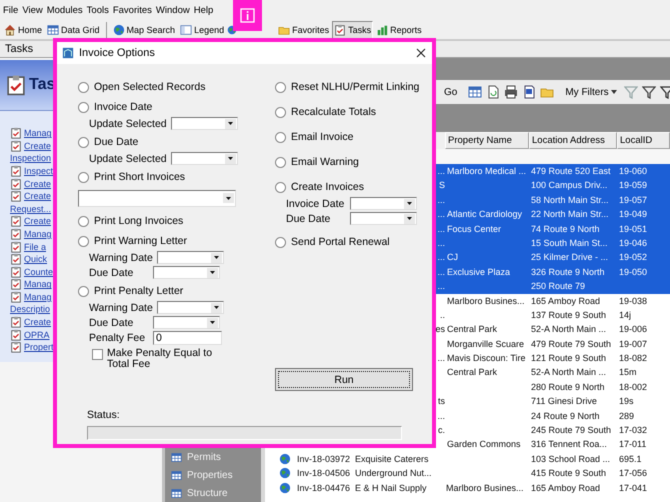  Describe the element at coordinates (551, 301) in the screenshot. I see `table-row: Marlboro Busines... 165 Amboy Road 19-038` at that location.